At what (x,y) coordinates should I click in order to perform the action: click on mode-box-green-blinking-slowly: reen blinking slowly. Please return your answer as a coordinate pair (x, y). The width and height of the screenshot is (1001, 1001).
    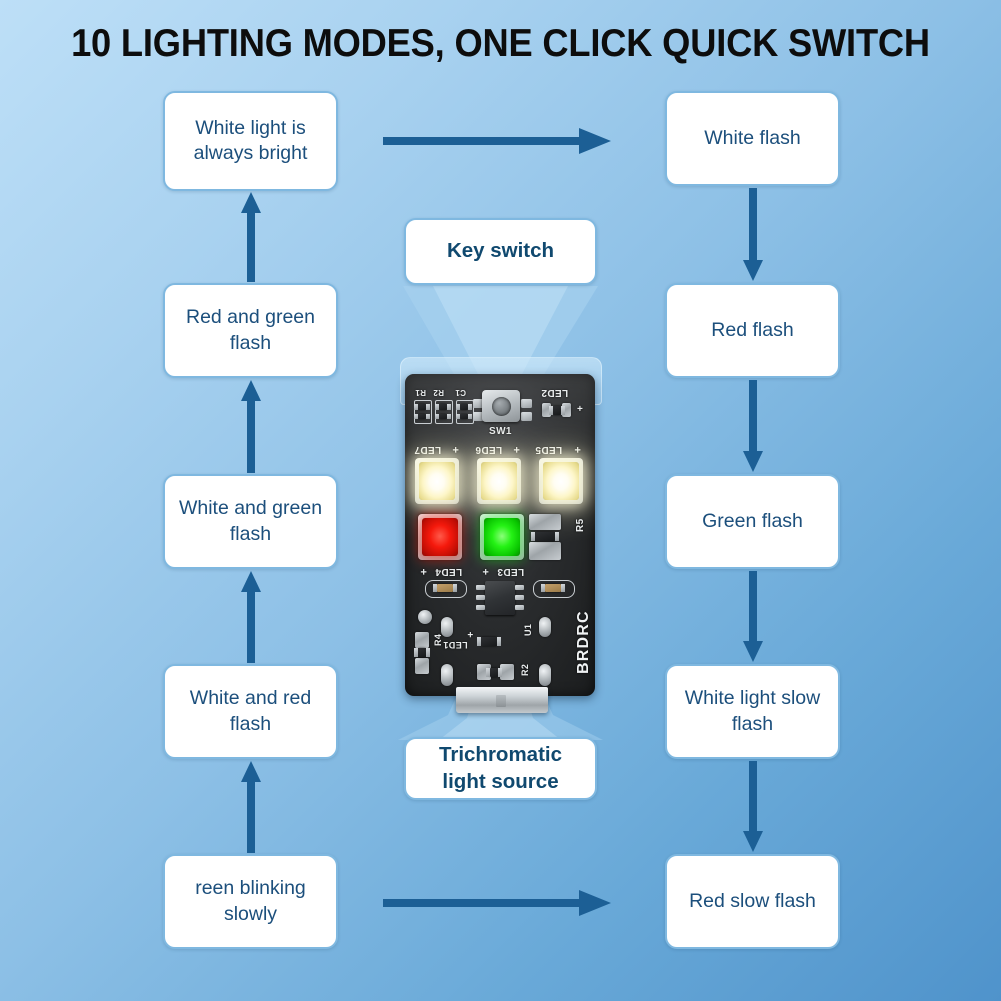
    Looking at the image, I should click on (250, 901).